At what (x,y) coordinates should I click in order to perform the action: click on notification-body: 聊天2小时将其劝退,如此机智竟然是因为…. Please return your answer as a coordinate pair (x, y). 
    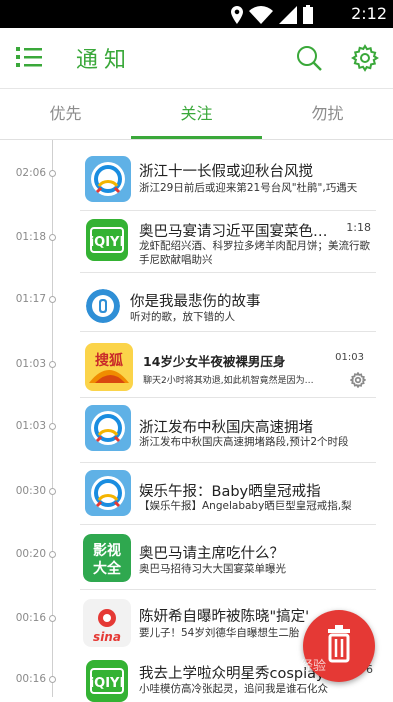
    Looking at the image, I should click on (228, 381).